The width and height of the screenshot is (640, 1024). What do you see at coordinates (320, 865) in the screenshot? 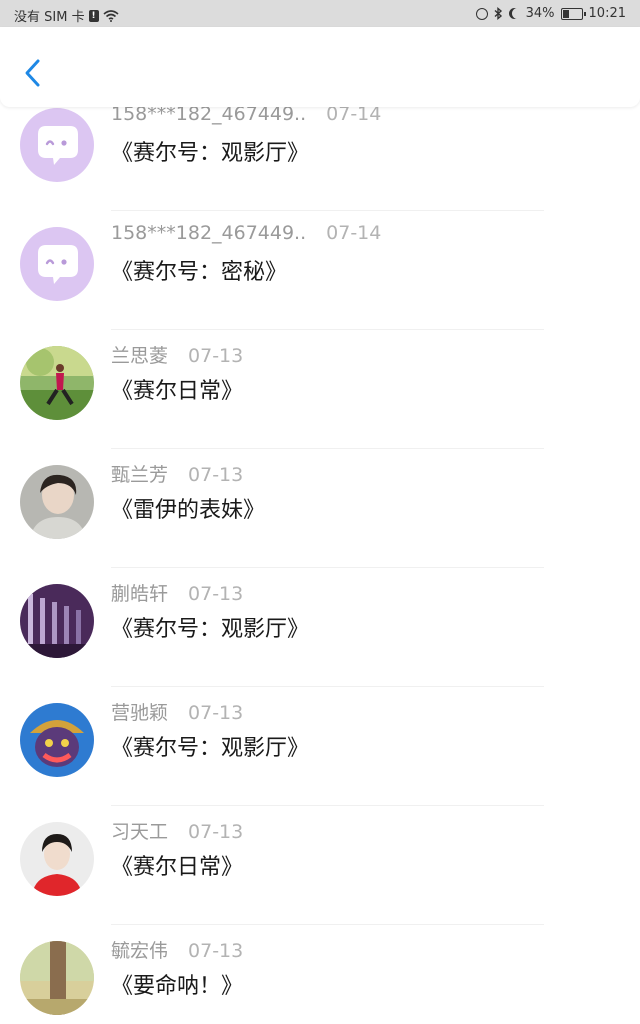
I see `list-item: 习天工 07-13 《赛尔日常》` at bounding box center [320, 865].